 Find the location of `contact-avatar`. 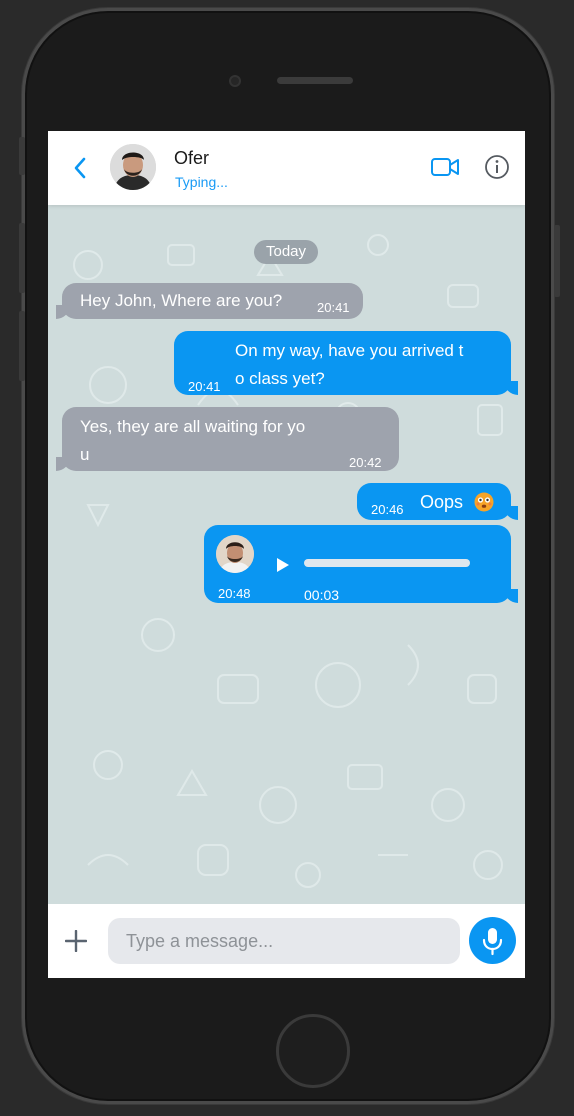

contact-avatar is located at coordinates (133, 167).